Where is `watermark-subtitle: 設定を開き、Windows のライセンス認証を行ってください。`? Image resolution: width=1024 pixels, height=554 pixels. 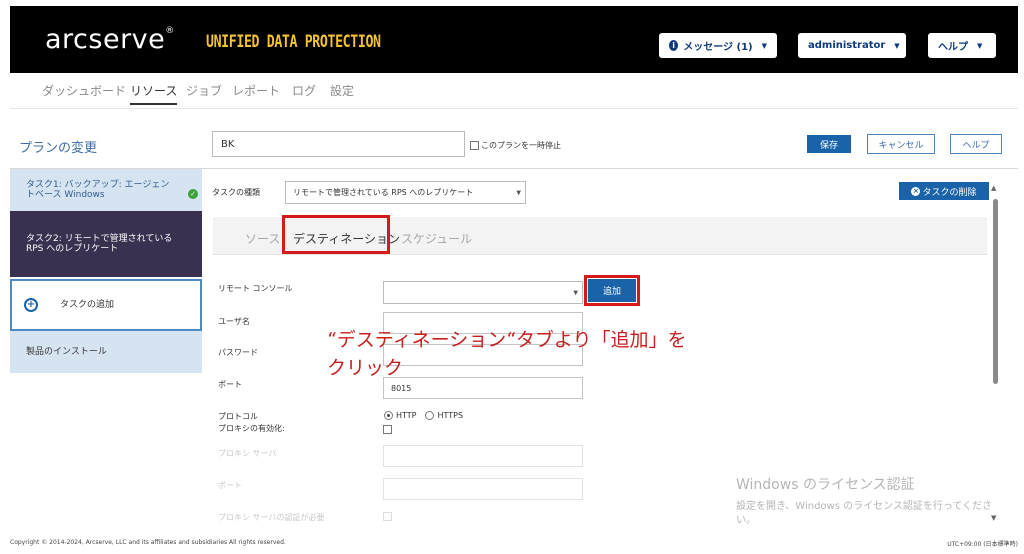
watermark-subtitle: 設定を開き、Windows のライセンス認証を行ってください。 is located at coordinates (864, 513).